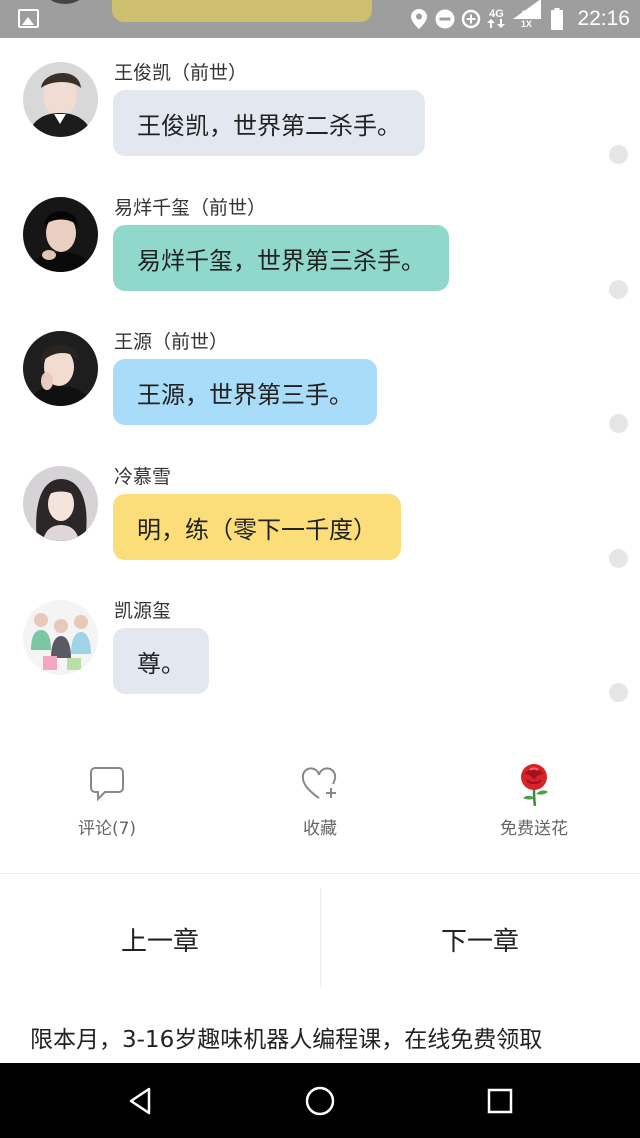 This screenshot has height=1138, width=640. Describe the element at coordinates (143, 477) in the screenshot. I see `sender-name: 冷慕雪` at that location.